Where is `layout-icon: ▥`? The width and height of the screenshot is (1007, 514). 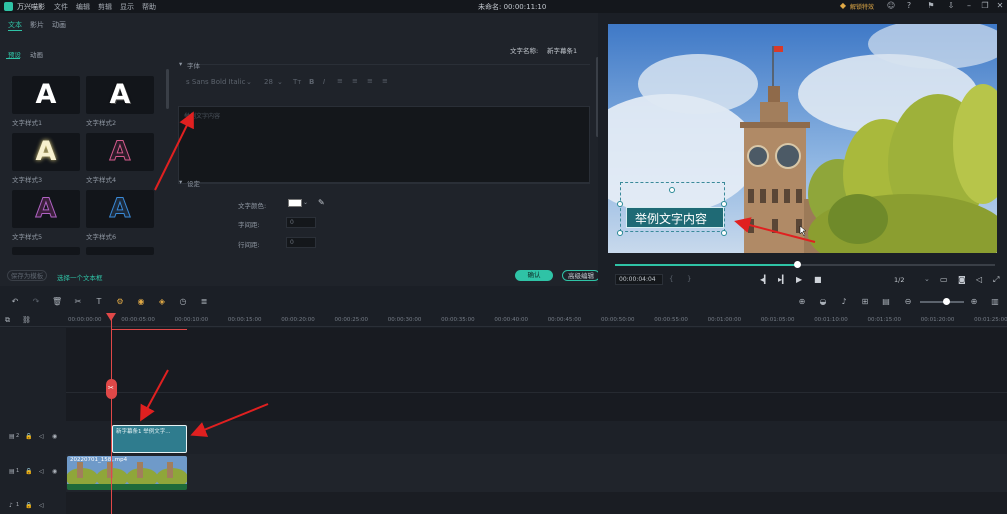 layout-icon: ▥ is located at coordinates (995, 302).